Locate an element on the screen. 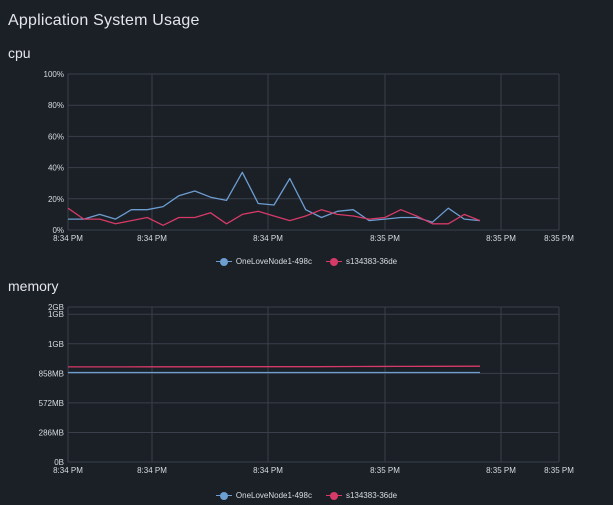 This screenshot has width=613, height=505. y-tick-label: 1GB is located at coordinates (56, 344).